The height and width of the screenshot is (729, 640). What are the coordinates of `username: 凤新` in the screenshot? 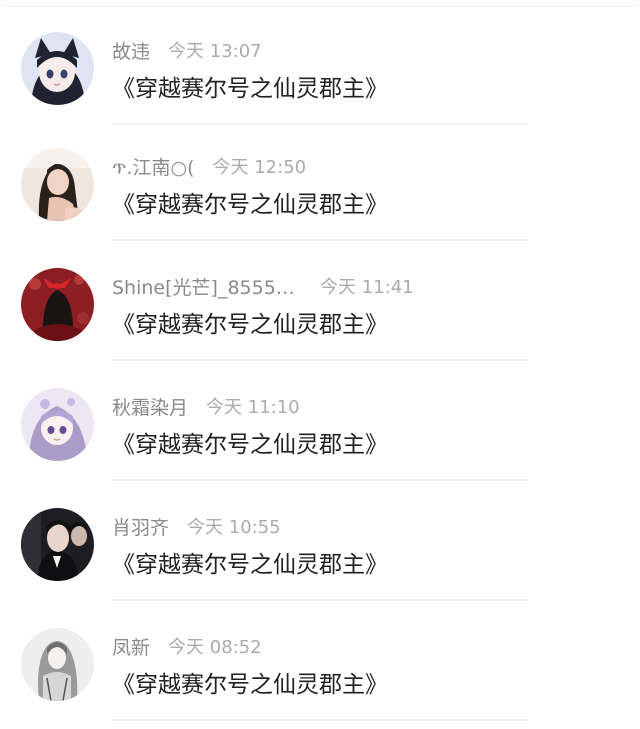 It's located at (131, 646).